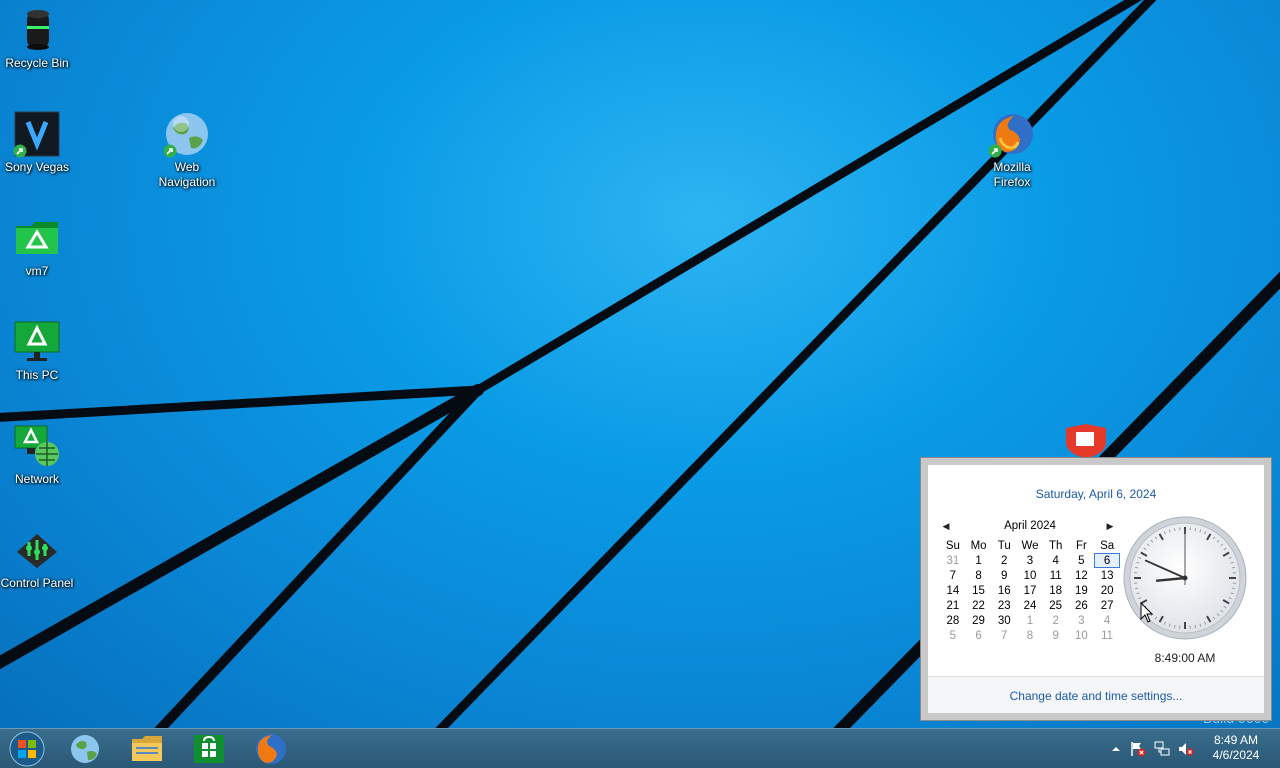 This screenshot has height=768, width=1280. I want to click on windows-start-orb-icon, so click(27, 749).